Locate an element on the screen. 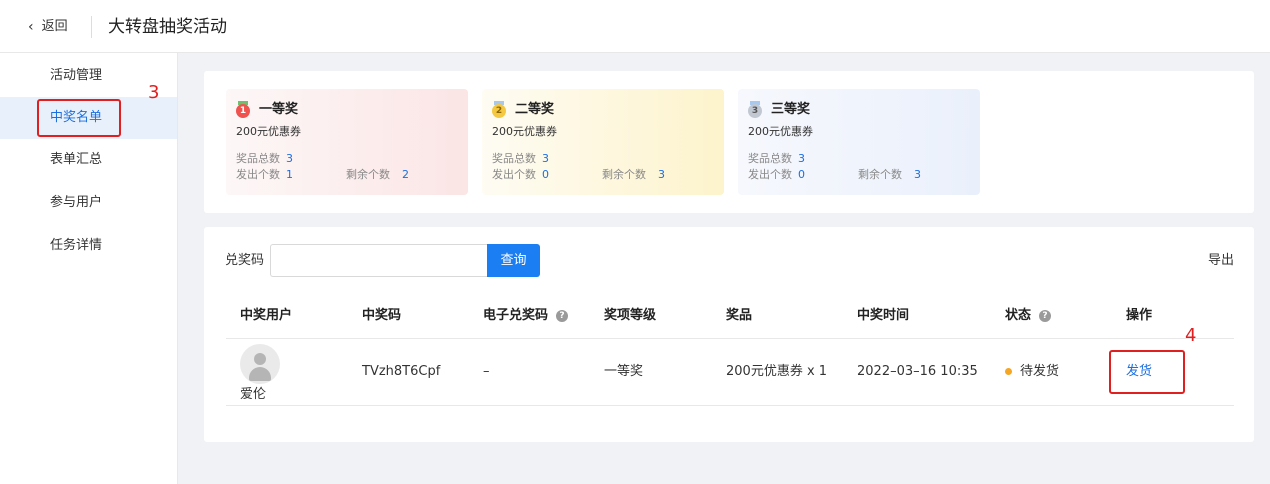  search-label: 兑奖码 is located at coordinates (245, 260).